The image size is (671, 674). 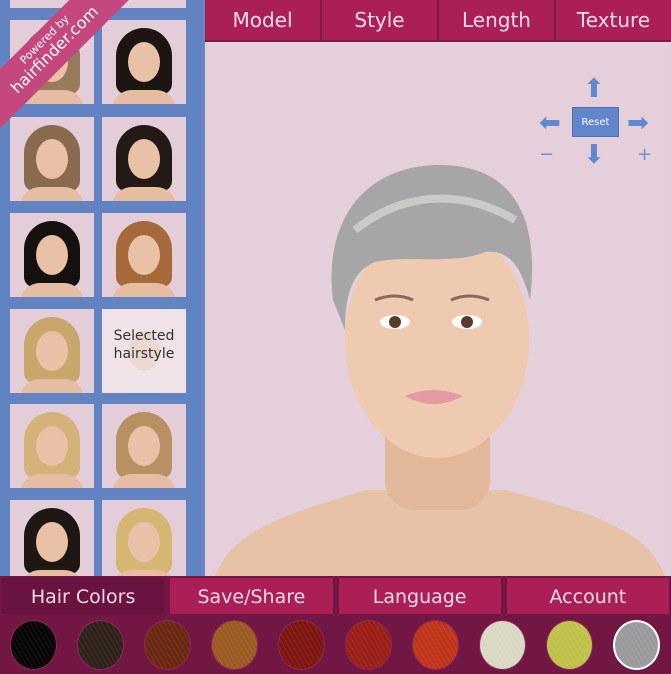 I want to click on selected-hairstyle-label: Selected hairstyle, so click(x=144, y=345).